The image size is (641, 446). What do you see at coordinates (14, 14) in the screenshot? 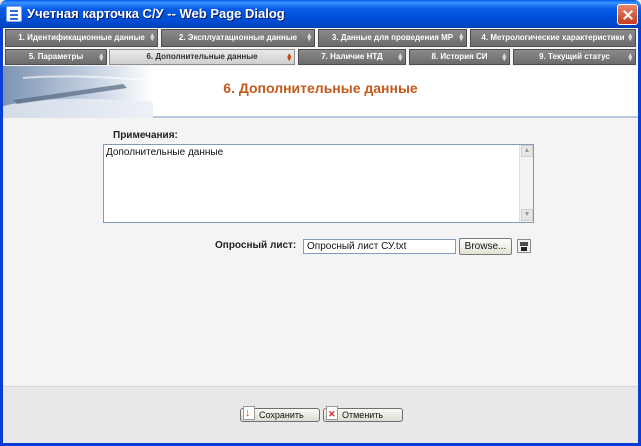
I see `page-icon` at bounding box center [14, 14].